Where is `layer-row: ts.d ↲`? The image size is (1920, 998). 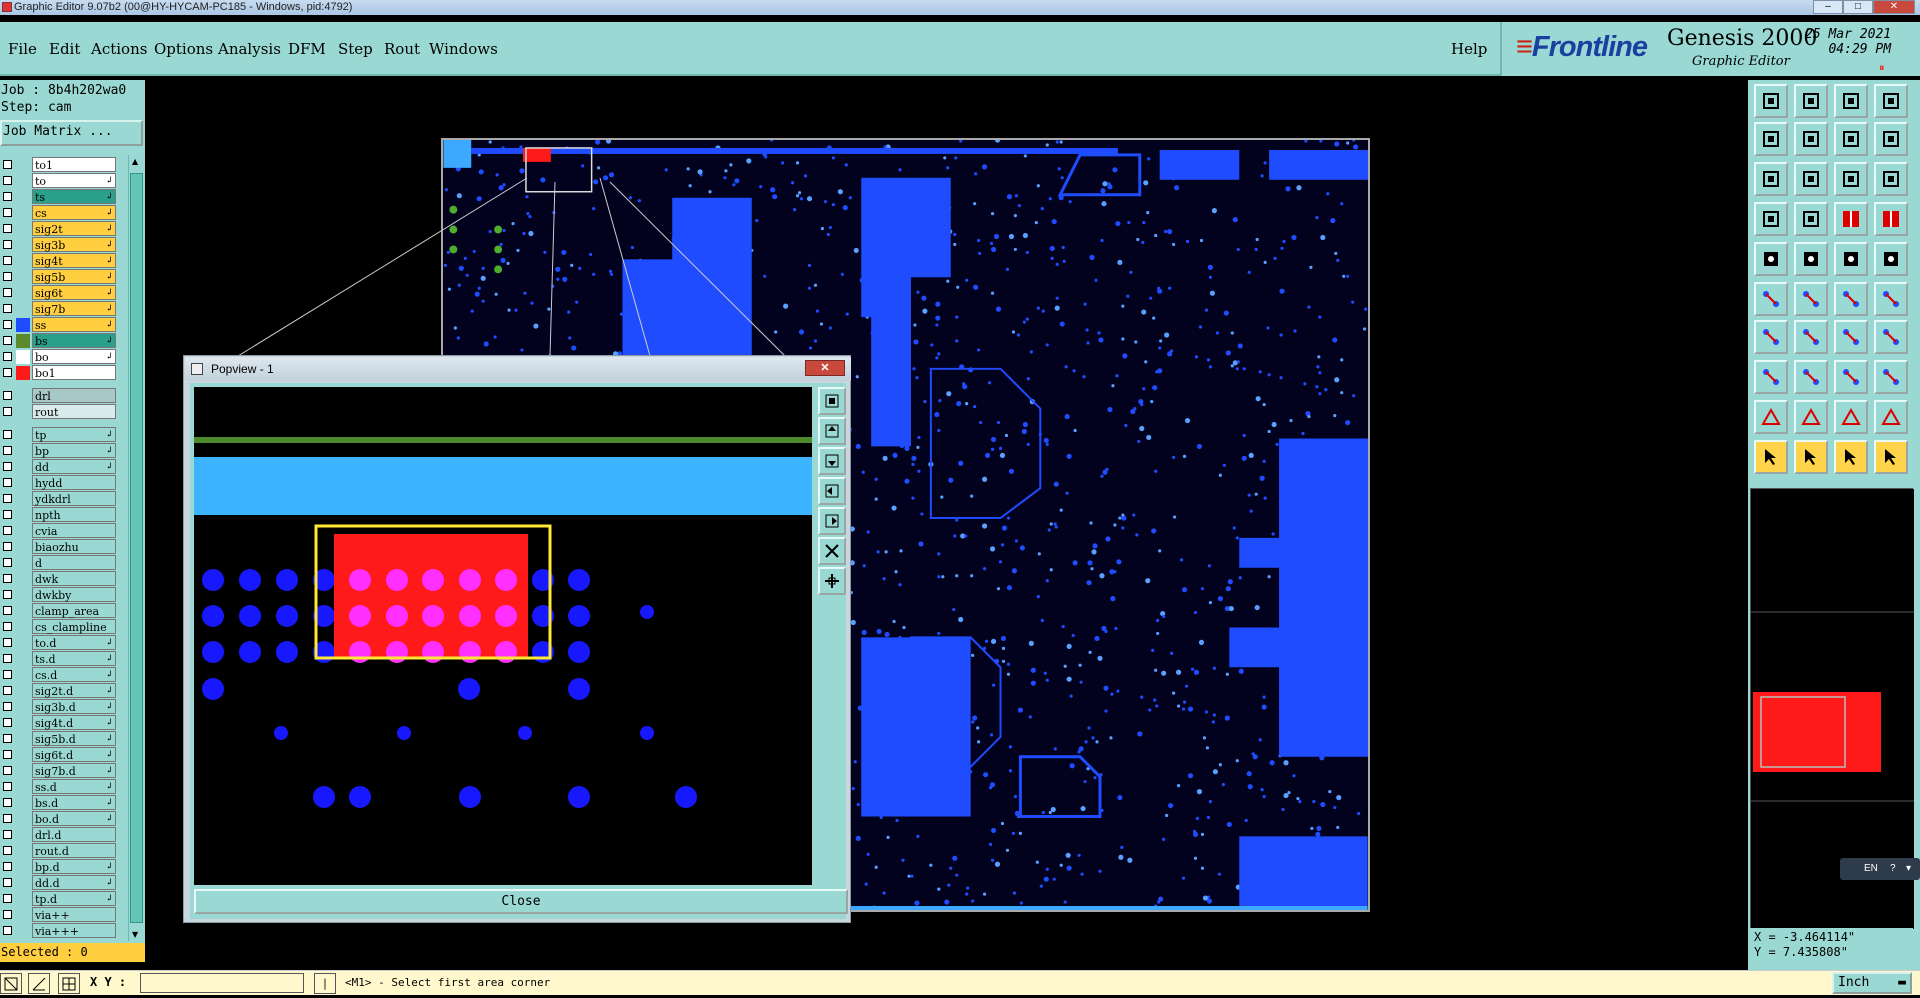
layer-row: ts.d ↲ is located at coordinates (59, 659).